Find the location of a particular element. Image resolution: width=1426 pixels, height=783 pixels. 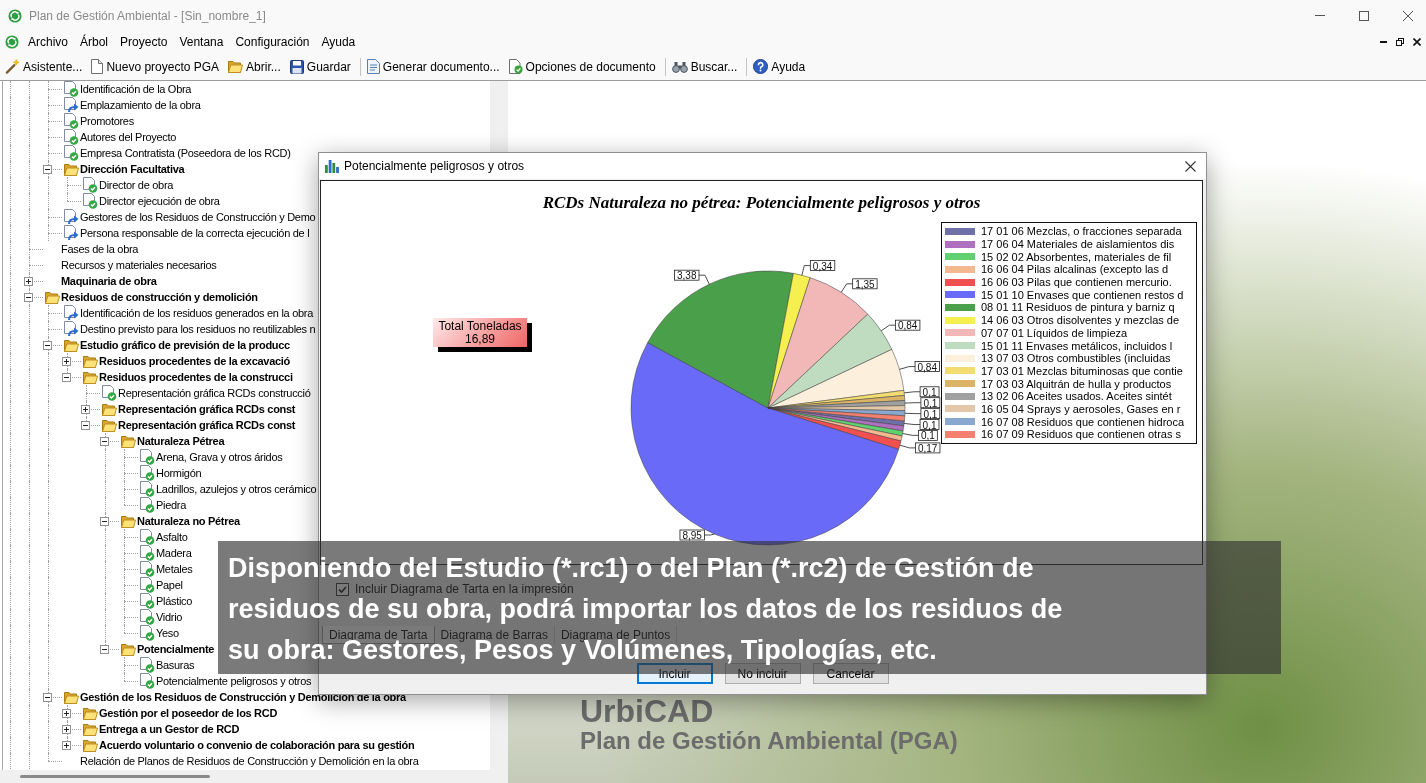

tree-item: Residuos procedentes de la construcci is located at coordinates (196, 377).